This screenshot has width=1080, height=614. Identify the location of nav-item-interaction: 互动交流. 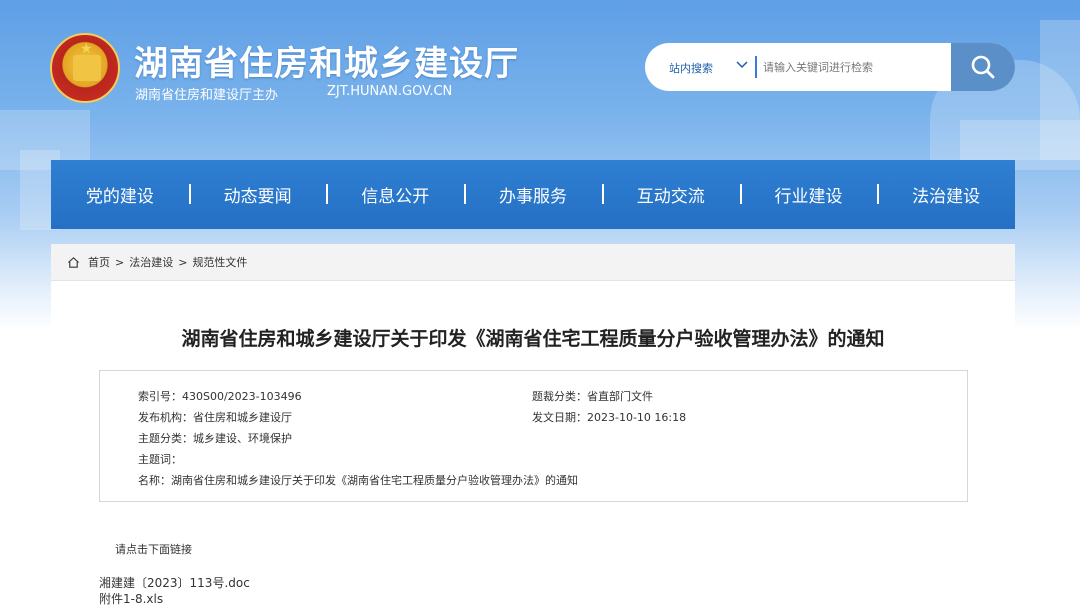
(670, 194).